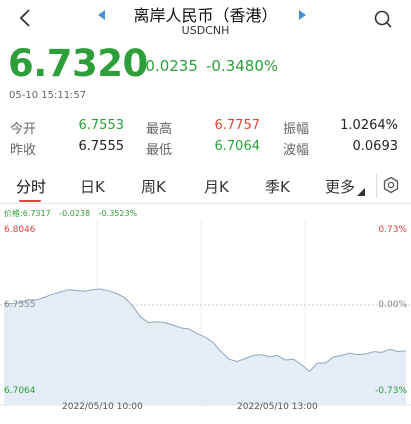 This screenshot has height=424, width=411. What do you see at coordinates (391, 185) in the screenshot?
I see `settings-hexagon-icon` at bounding box center [391, 185].